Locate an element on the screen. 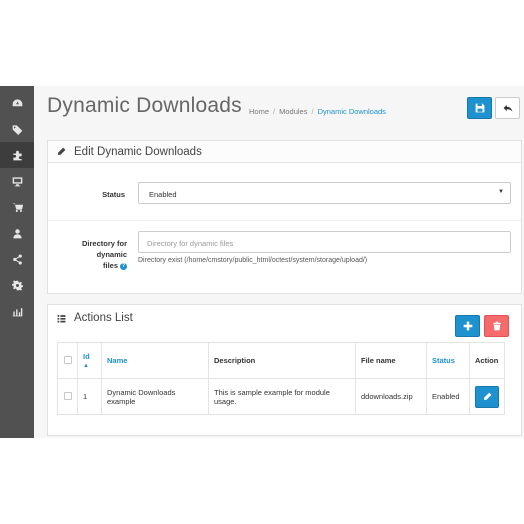 This screenshot has width=524, height=524. trash-icon is located at coordinates (496, 326).